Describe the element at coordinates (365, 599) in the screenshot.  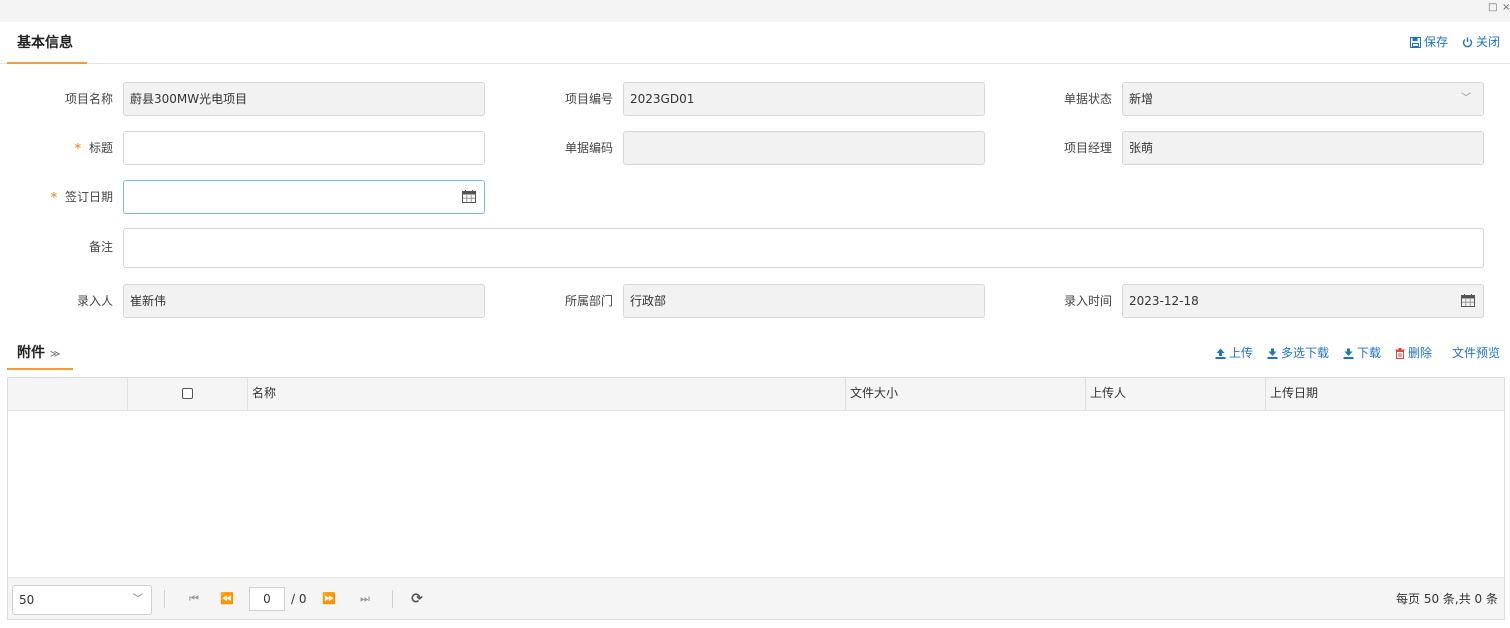
I see `last-page-icon: ⏭` at that location.